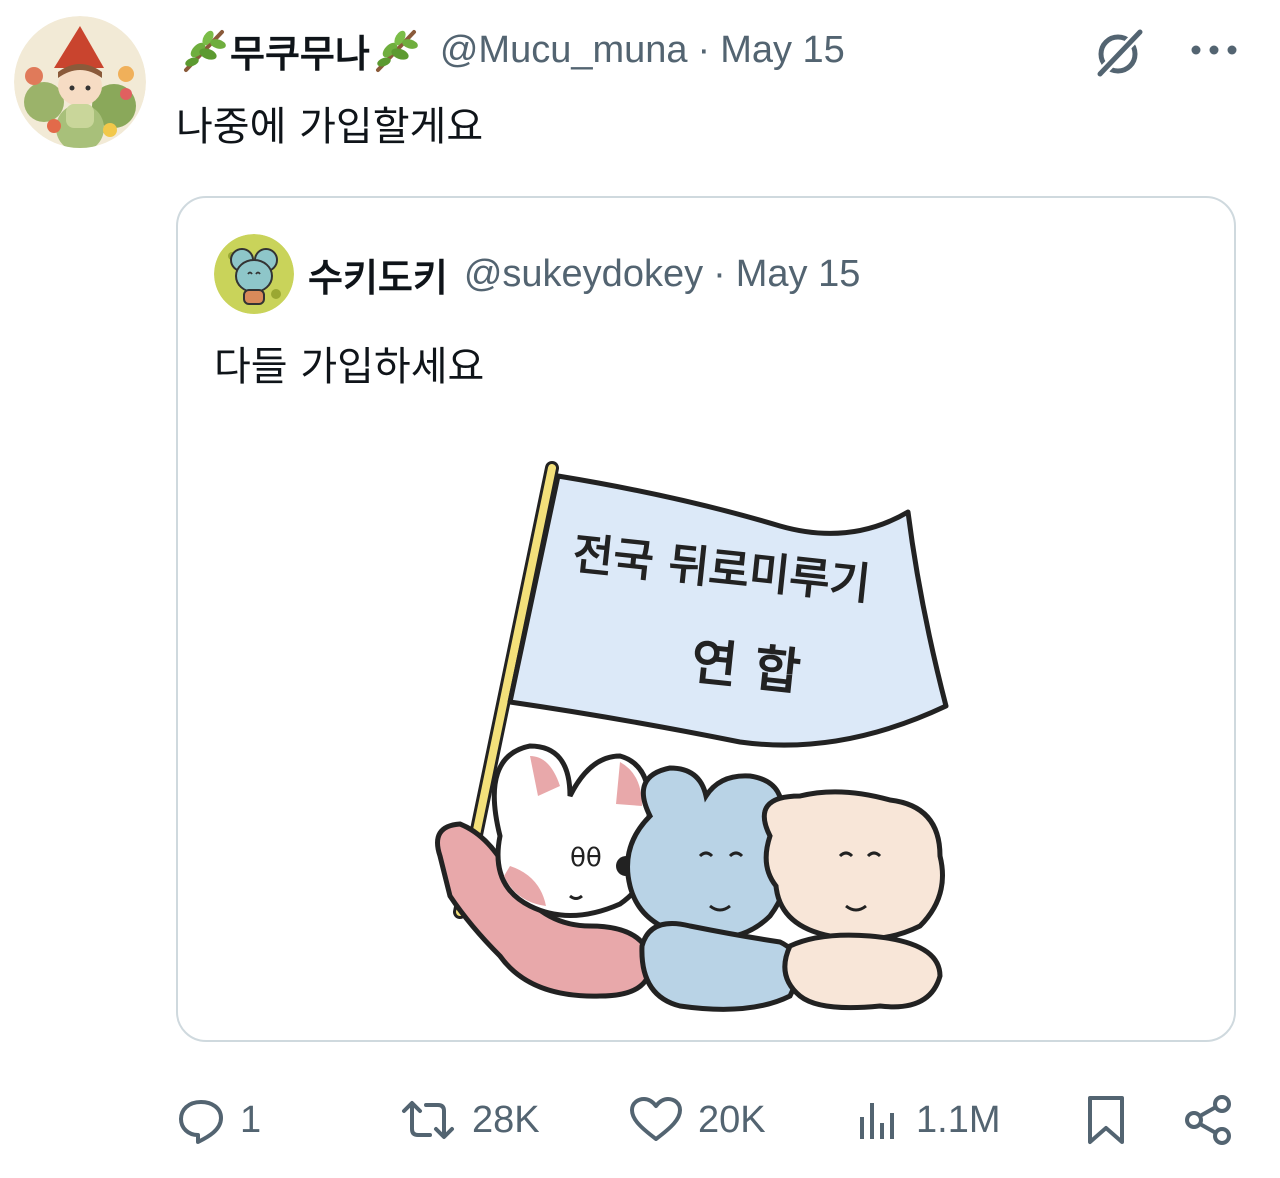 This screenshot has height=1178, width=1280. What do you see at coordinates (745, 667) in the screenshot?
I see `flag-text-line2: 연 합` at bounding box center [745, 667].